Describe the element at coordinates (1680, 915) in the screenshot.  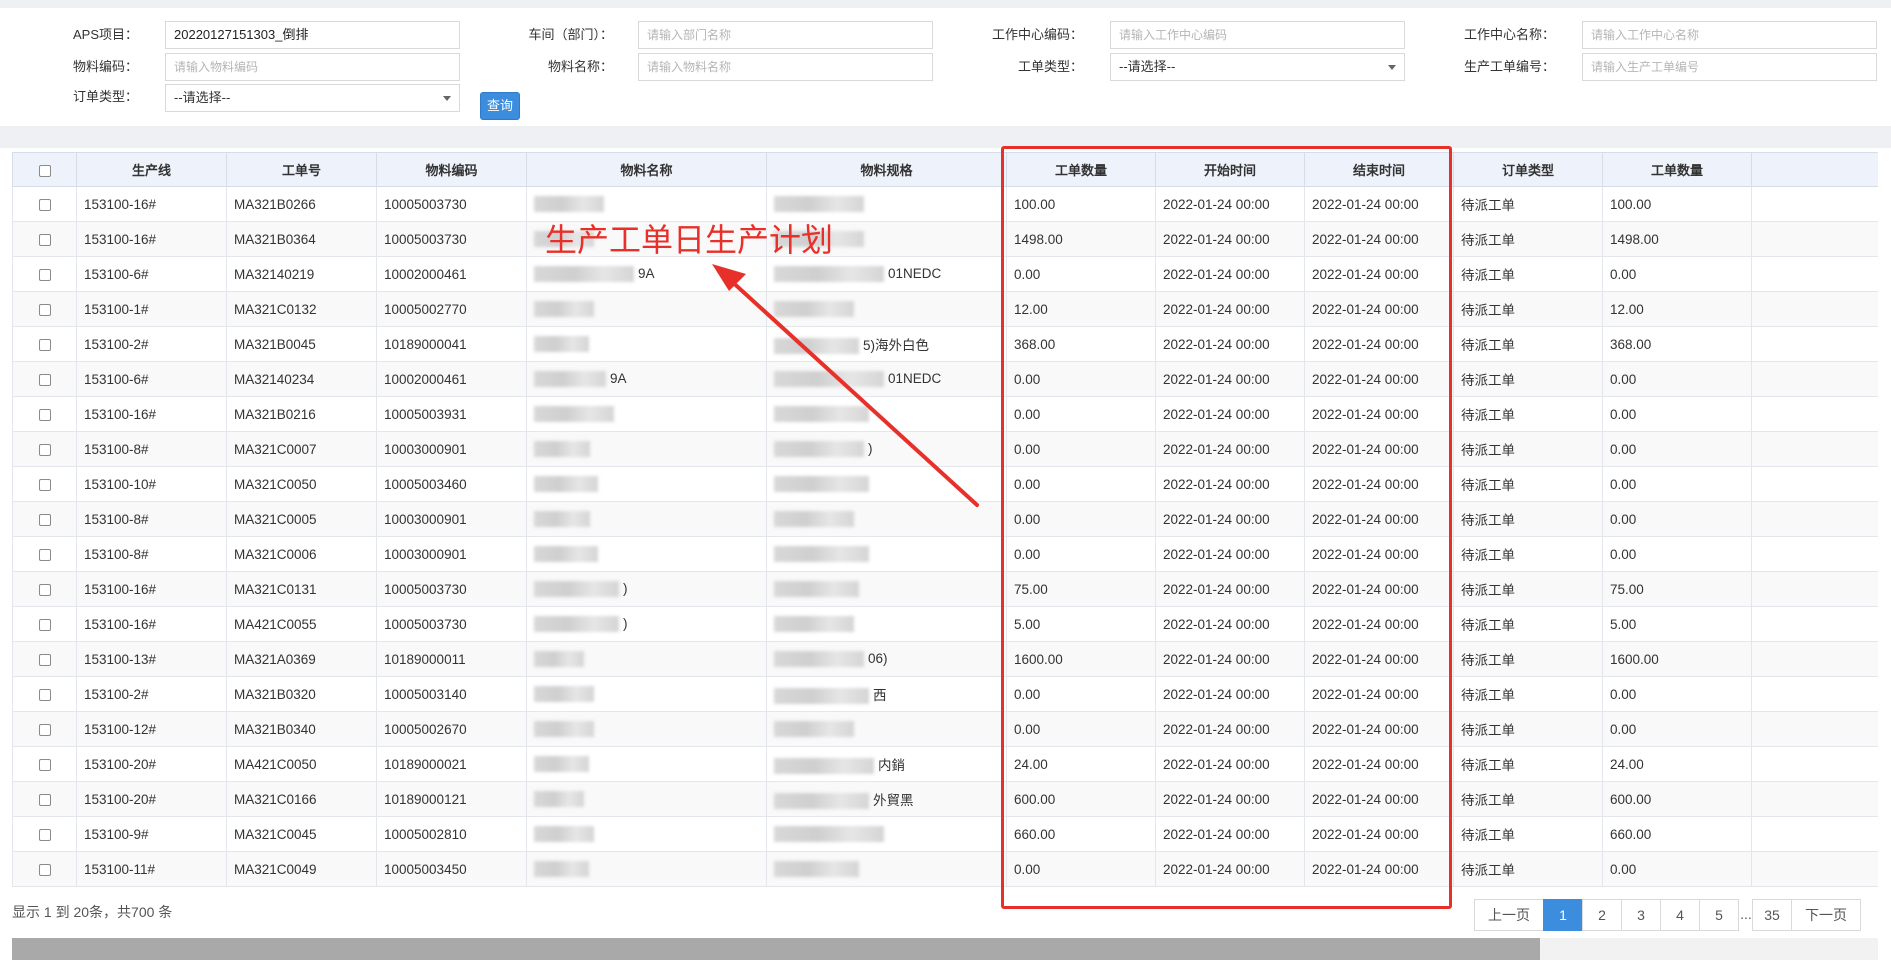
I see `page-button: 4` at that location.